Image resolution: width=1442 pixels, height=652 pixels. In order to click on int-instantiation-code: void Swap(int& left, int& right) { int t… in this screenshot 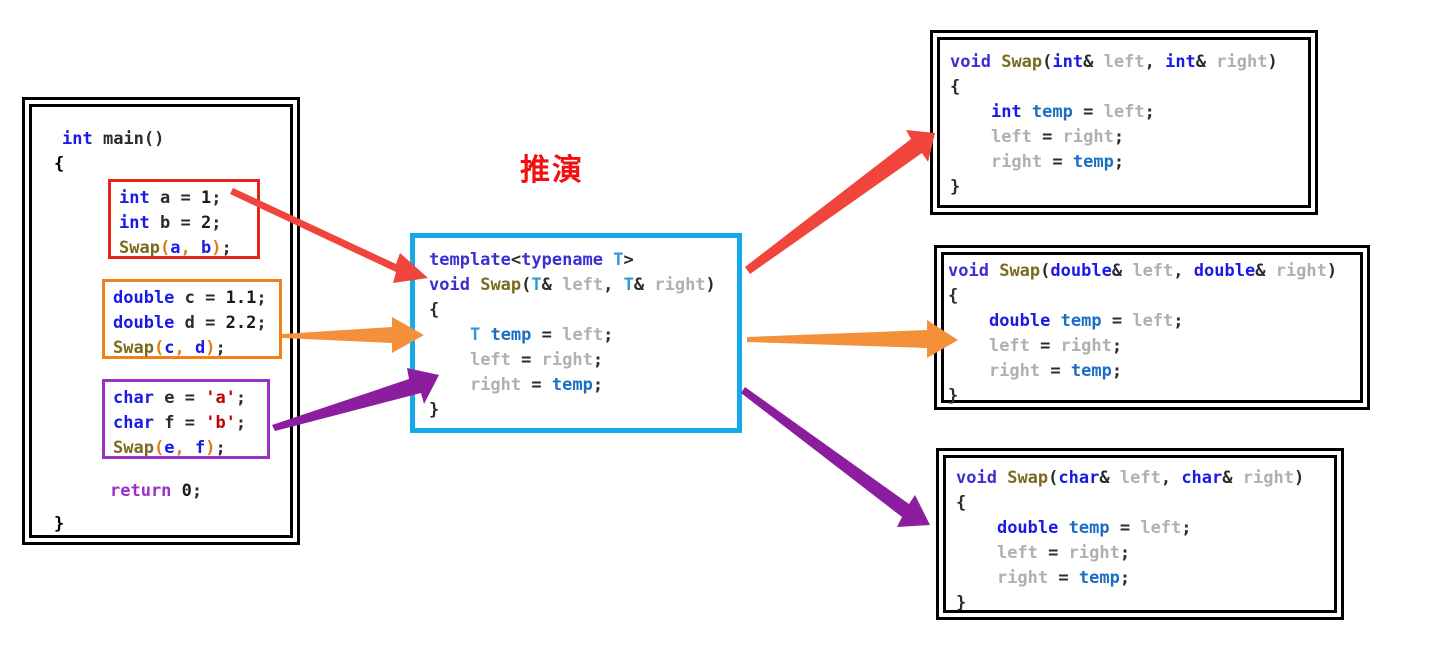, I will do `click(1114, 124)`.